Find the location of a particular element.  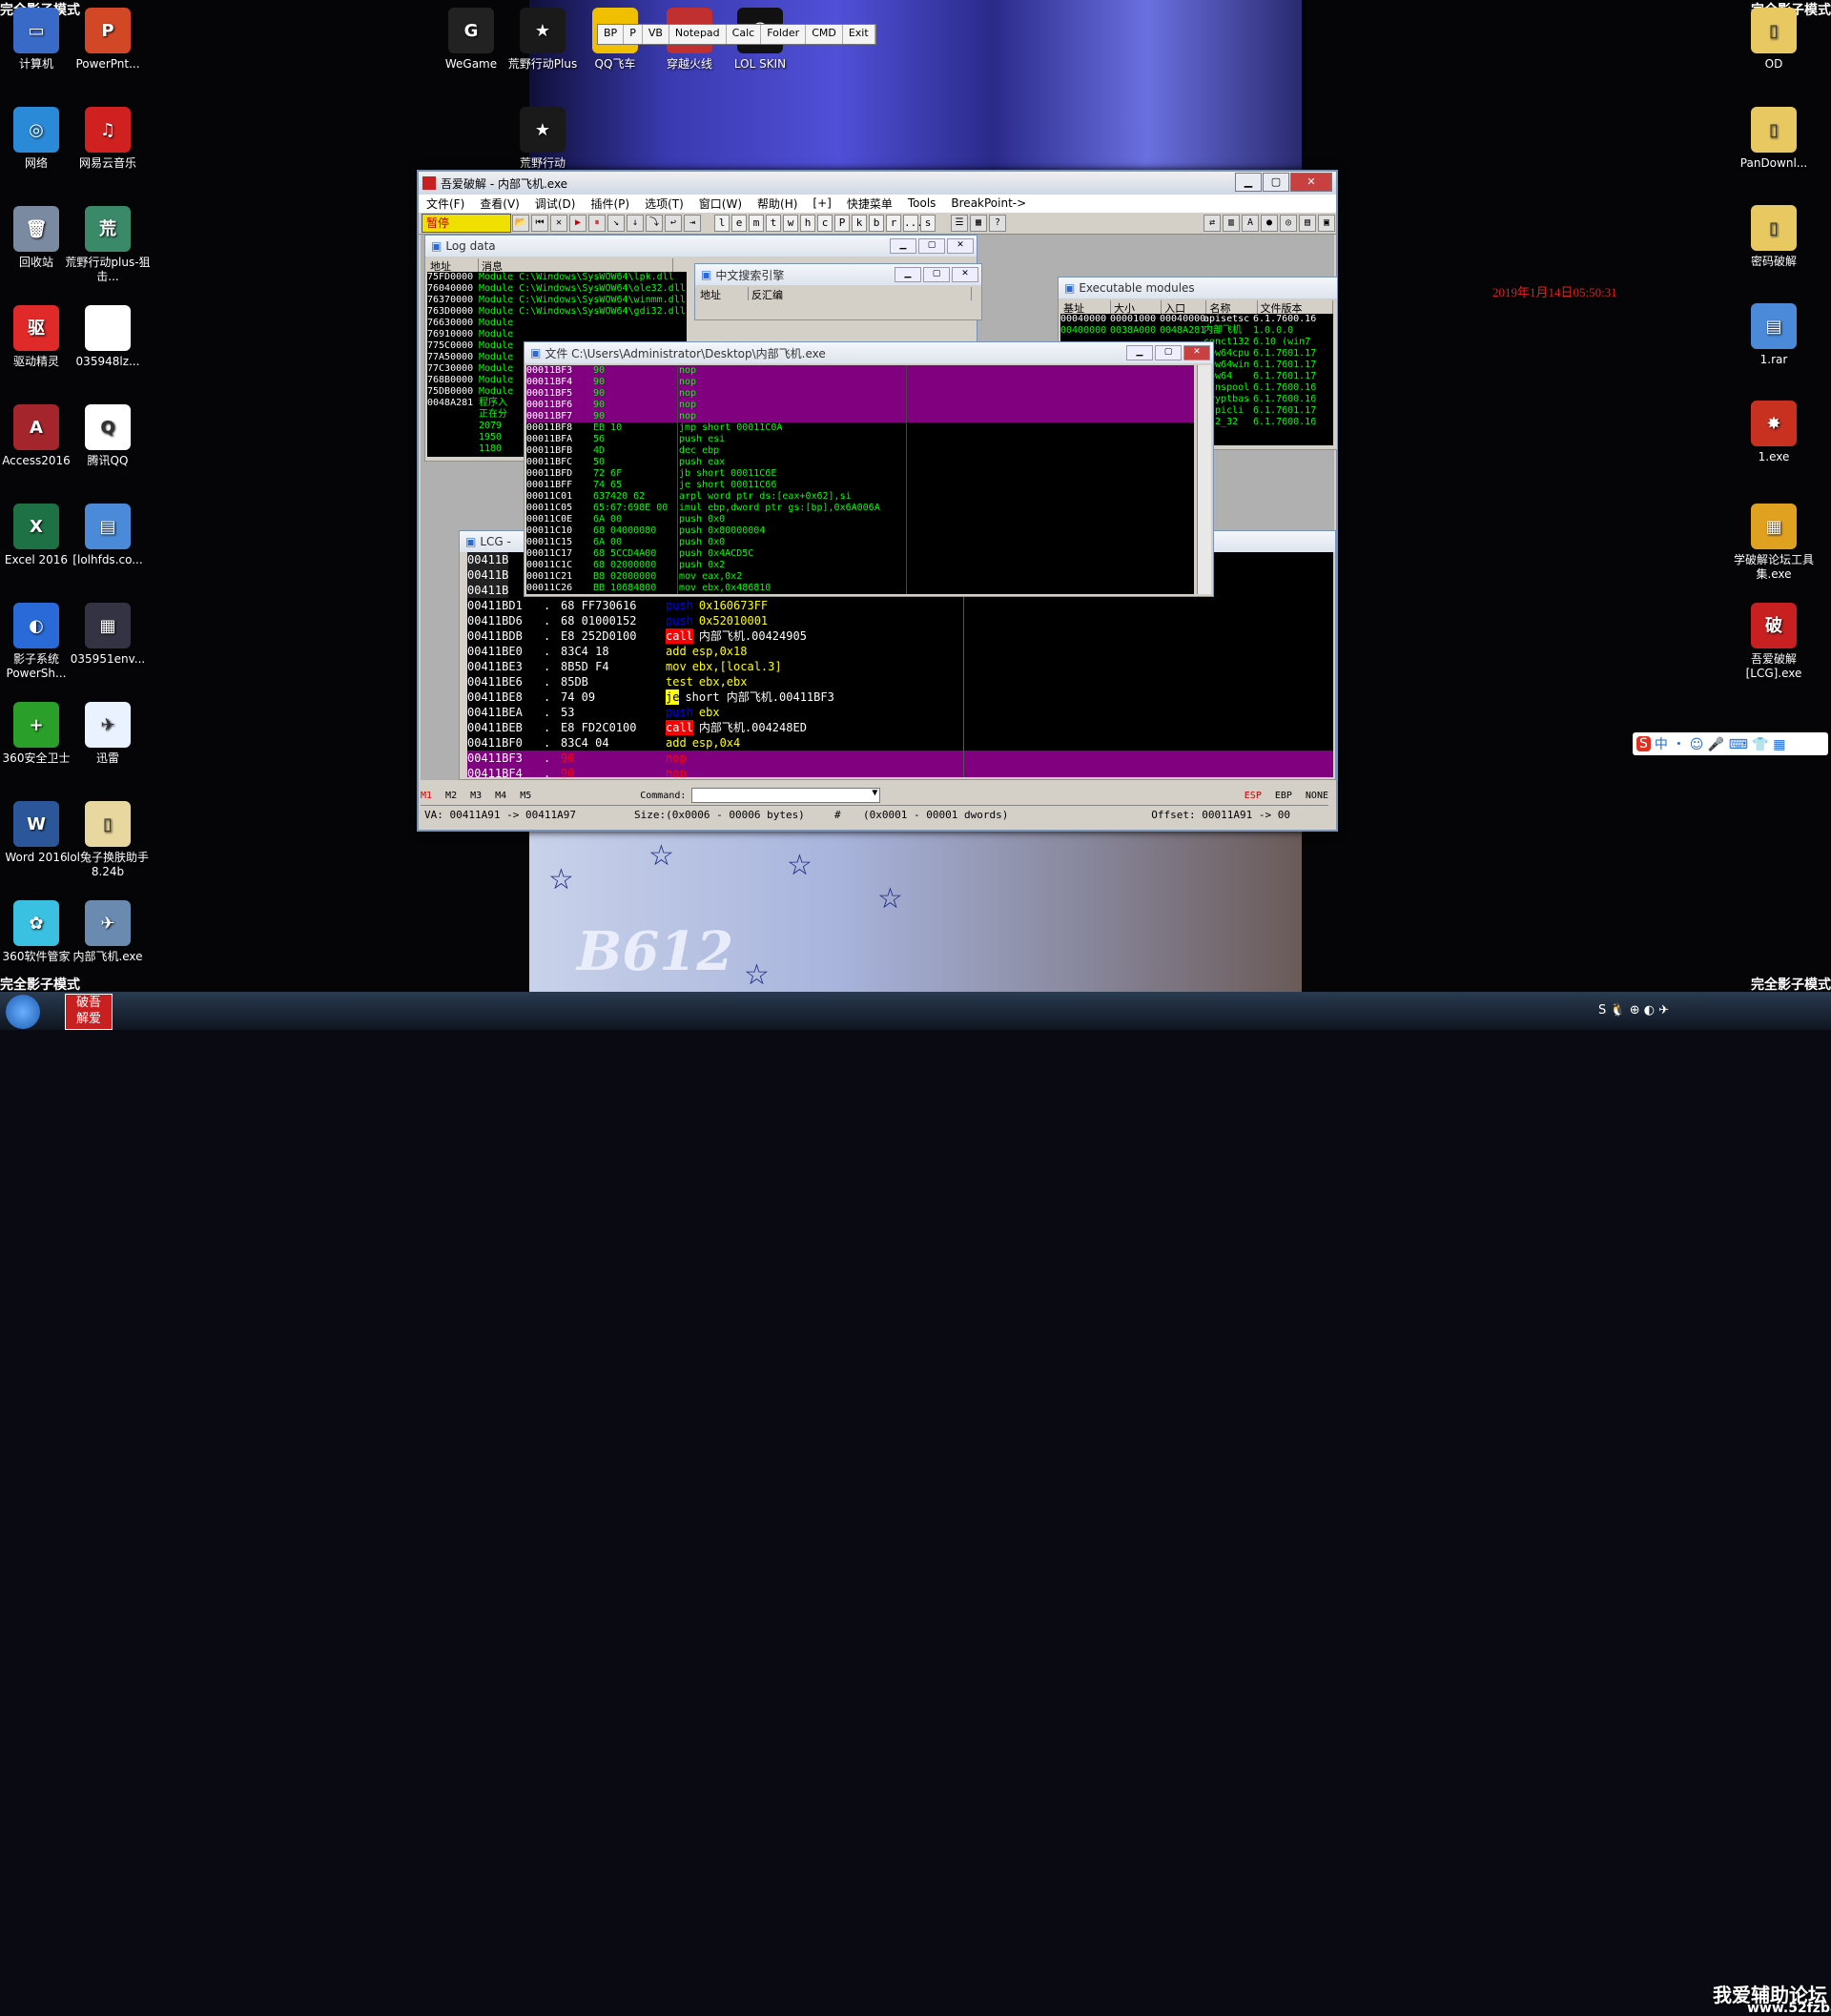

quick-launch-button: Folder is located at coordinates (784, 34).